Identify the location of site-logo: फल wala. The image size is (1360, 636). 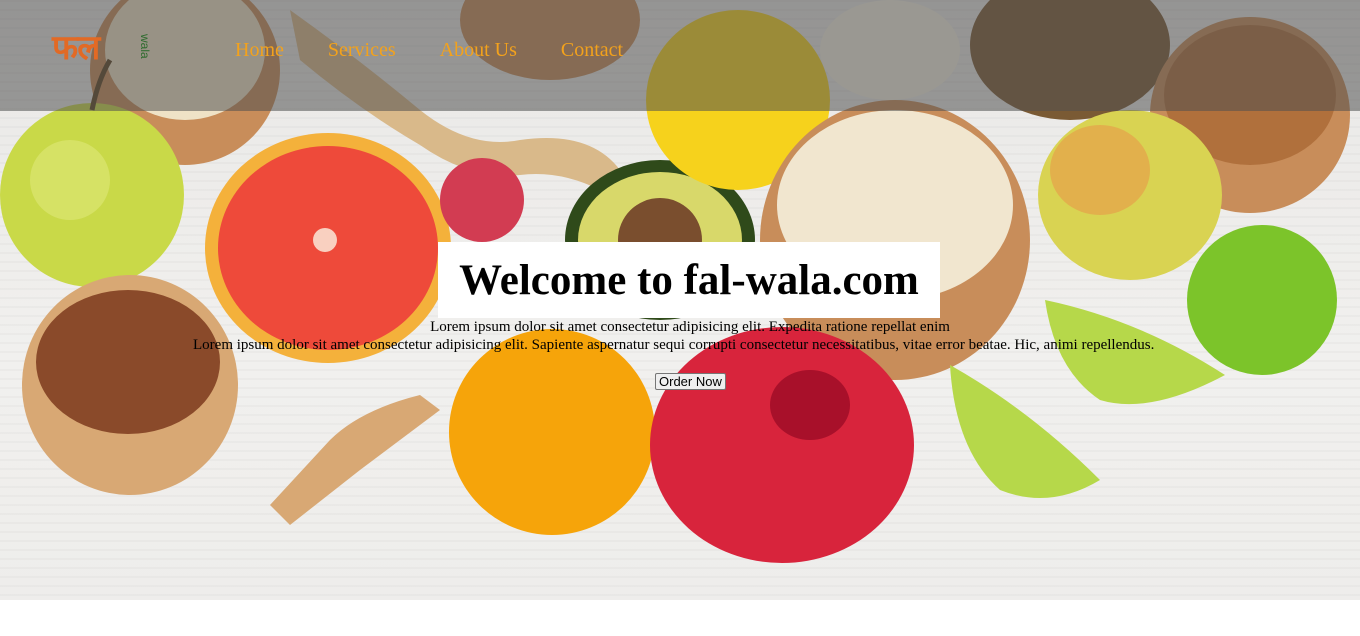
(102, 50).